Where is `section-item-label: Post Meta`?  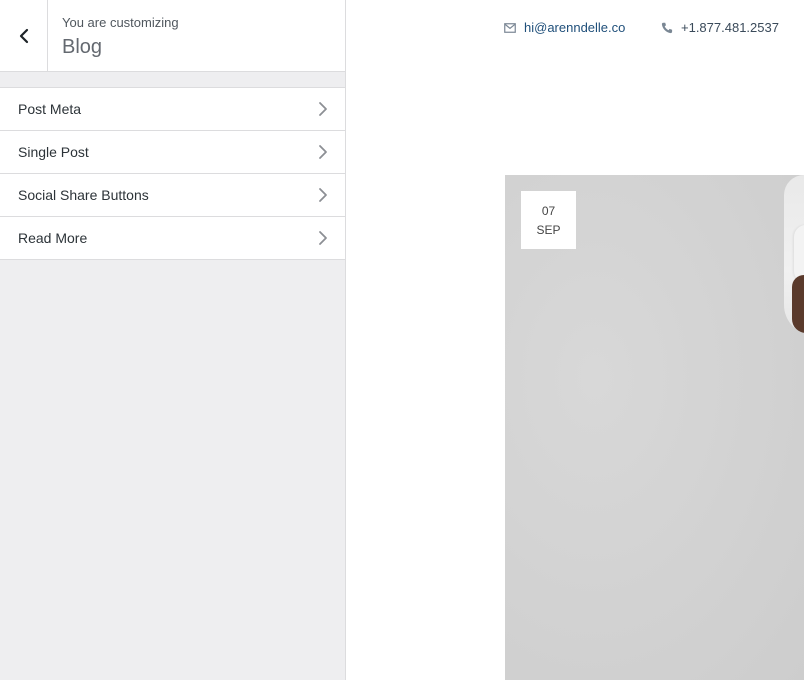 section-item-label: Post Meta is located at coordinates (50, 109).